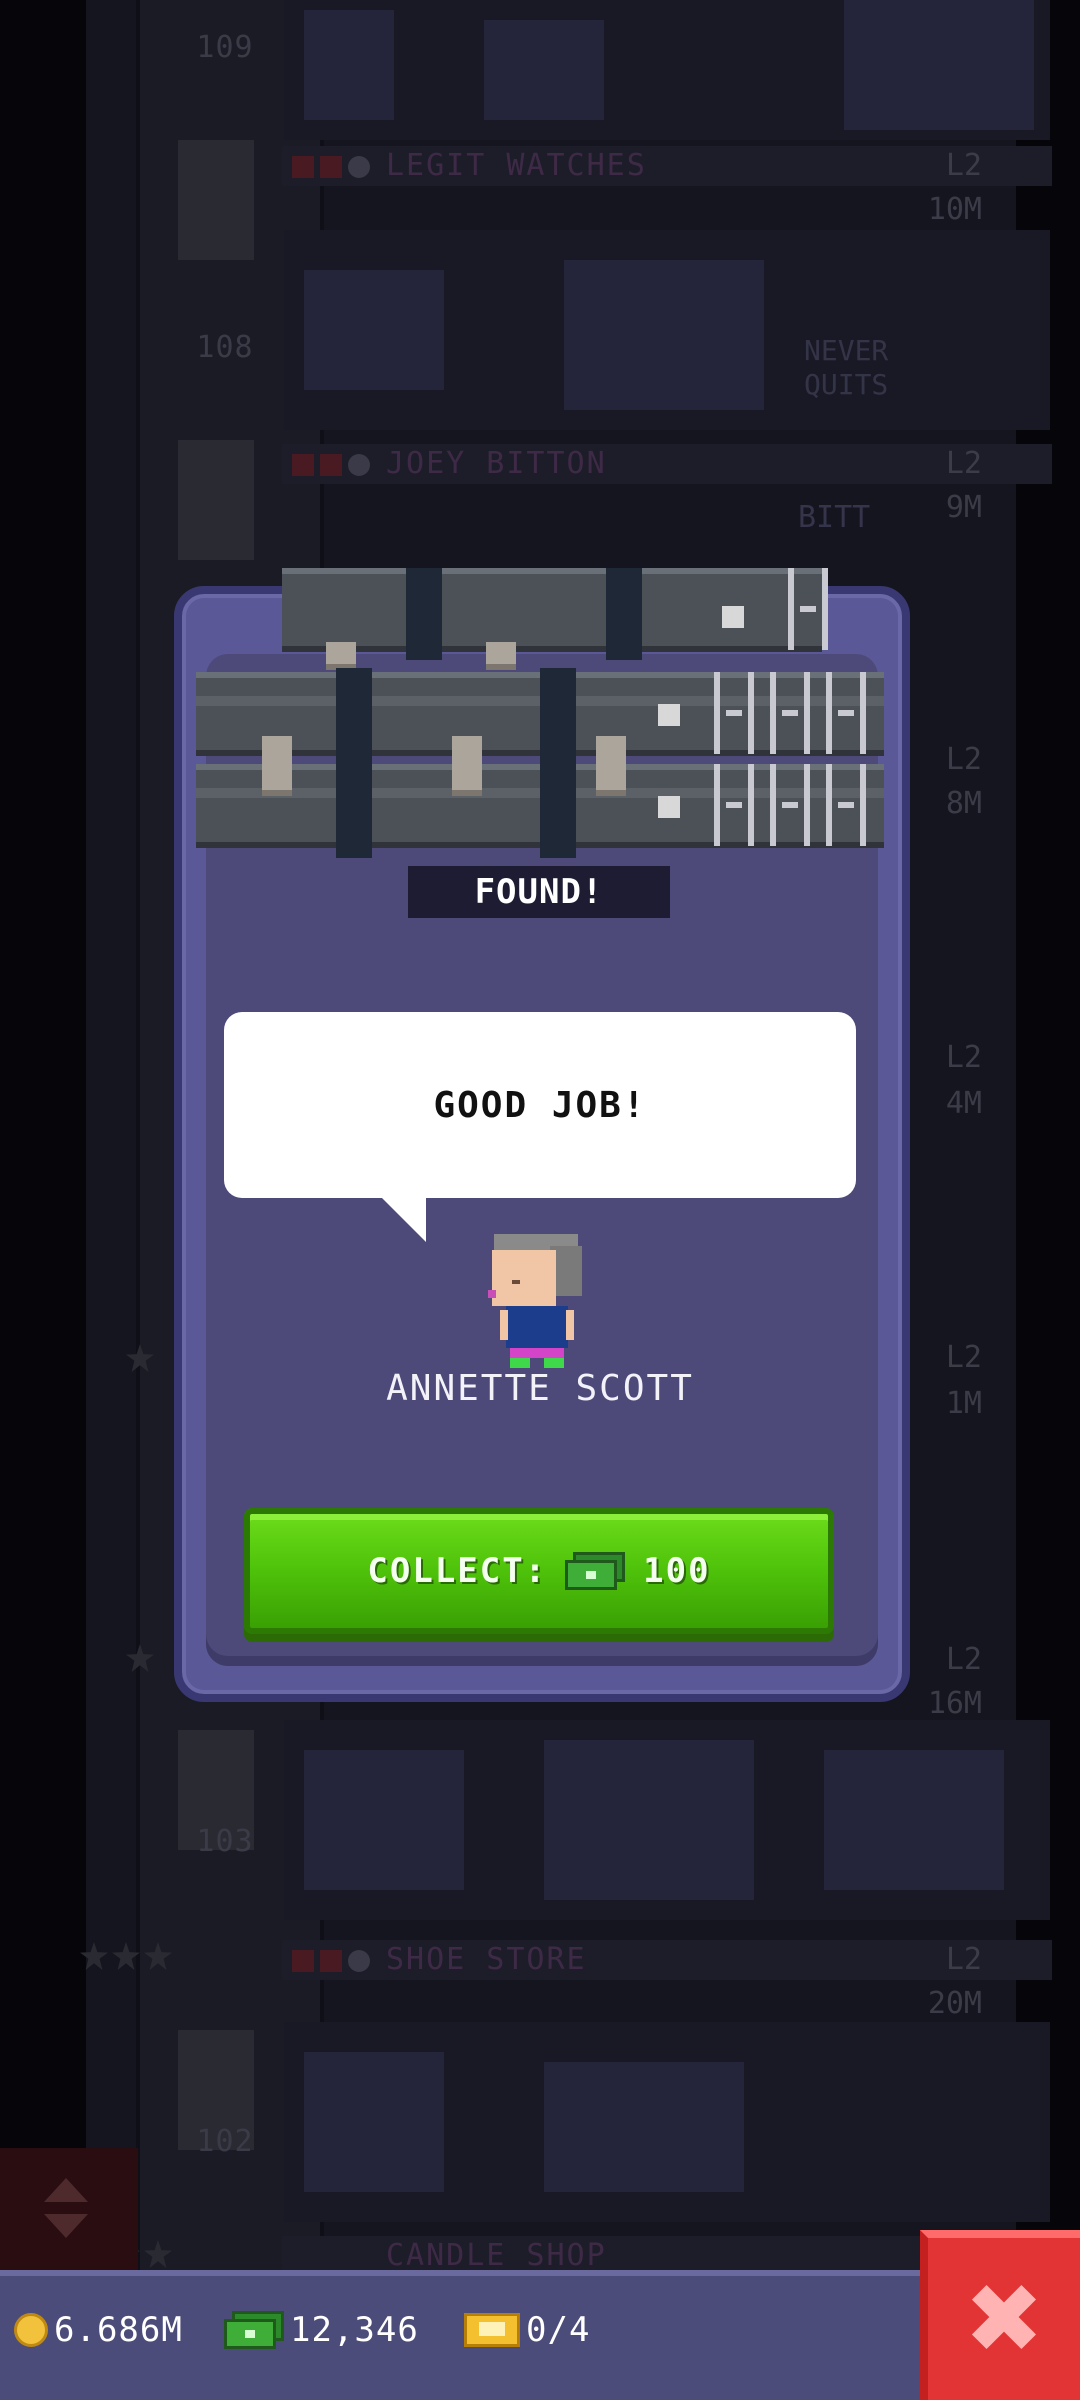 This screenshot has width=1080, height=2400. What do you see at coordinates (558, 2330) in the screenshot?
I see `tickets-value: 0/4` at bounding box center [558, 2330].